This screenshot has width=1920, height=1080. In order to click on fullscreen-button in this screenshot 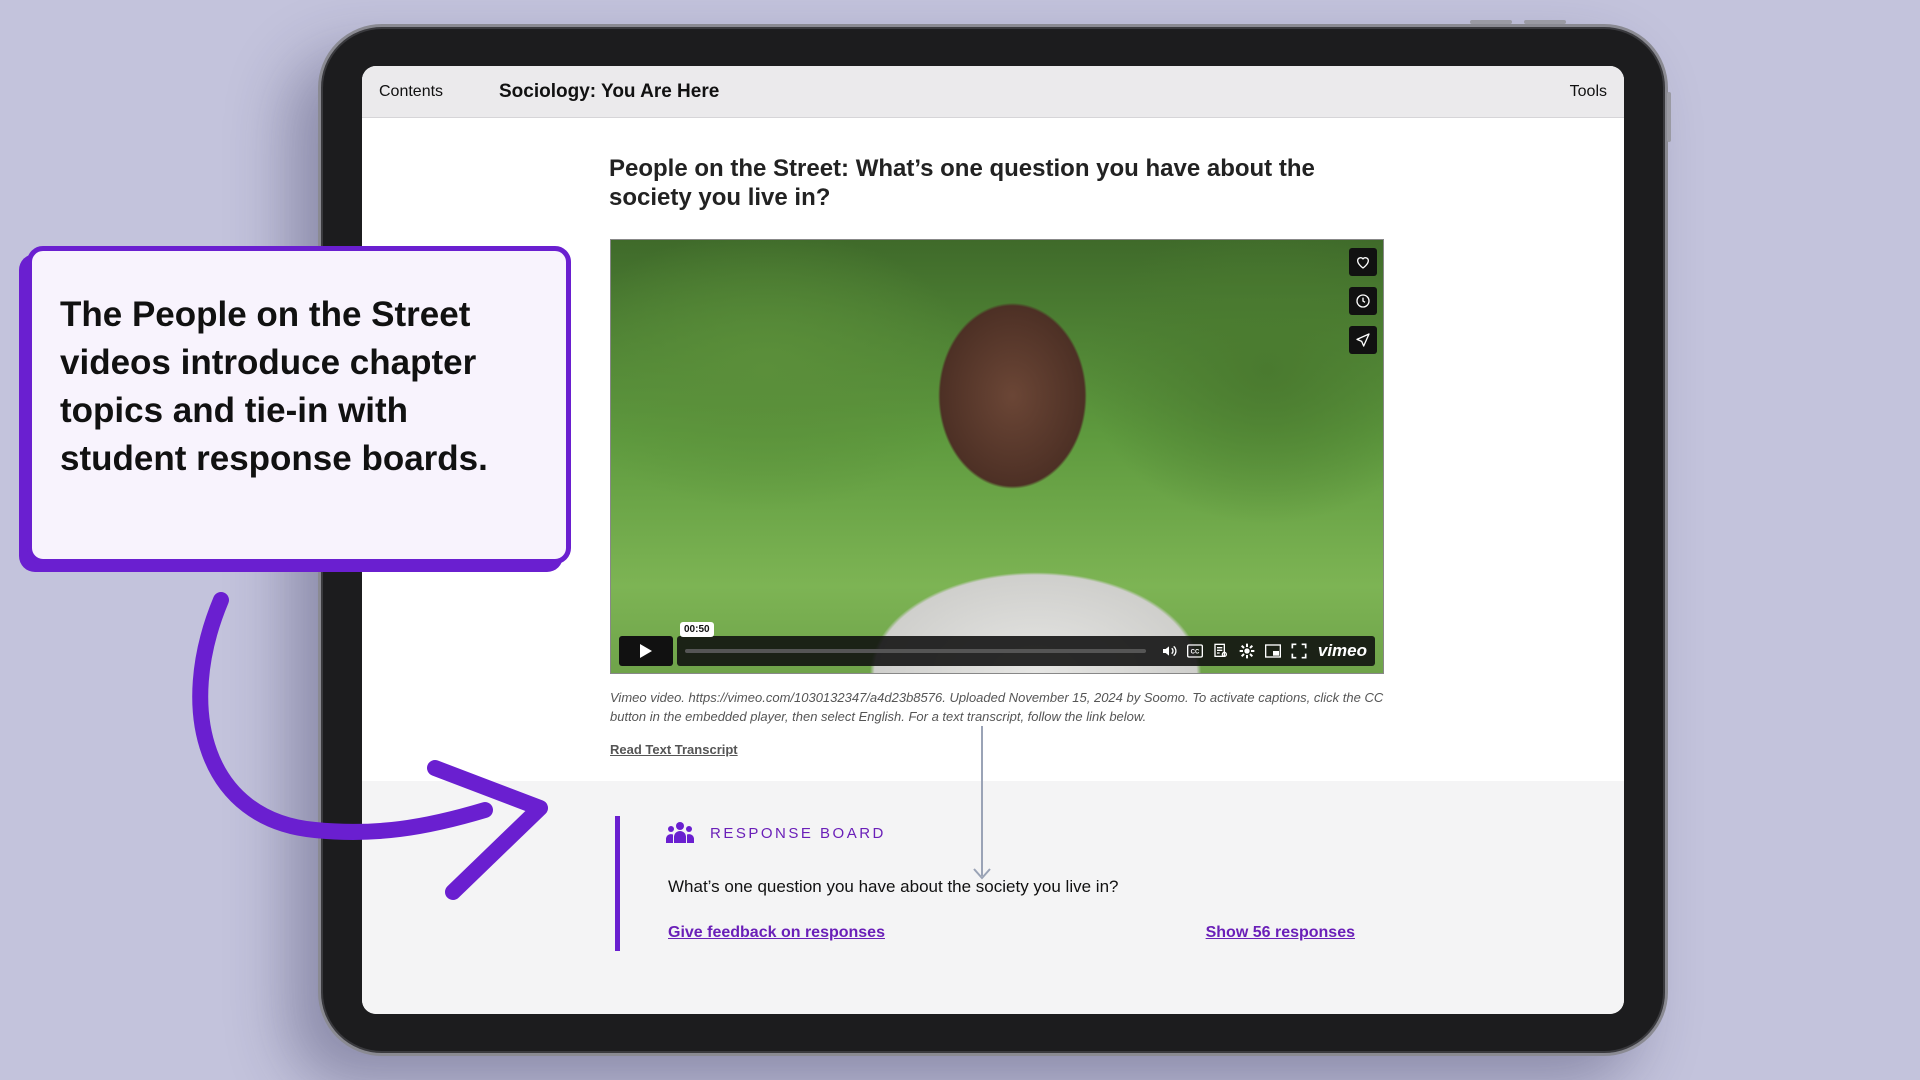, I will do `click(1299, 651)`.